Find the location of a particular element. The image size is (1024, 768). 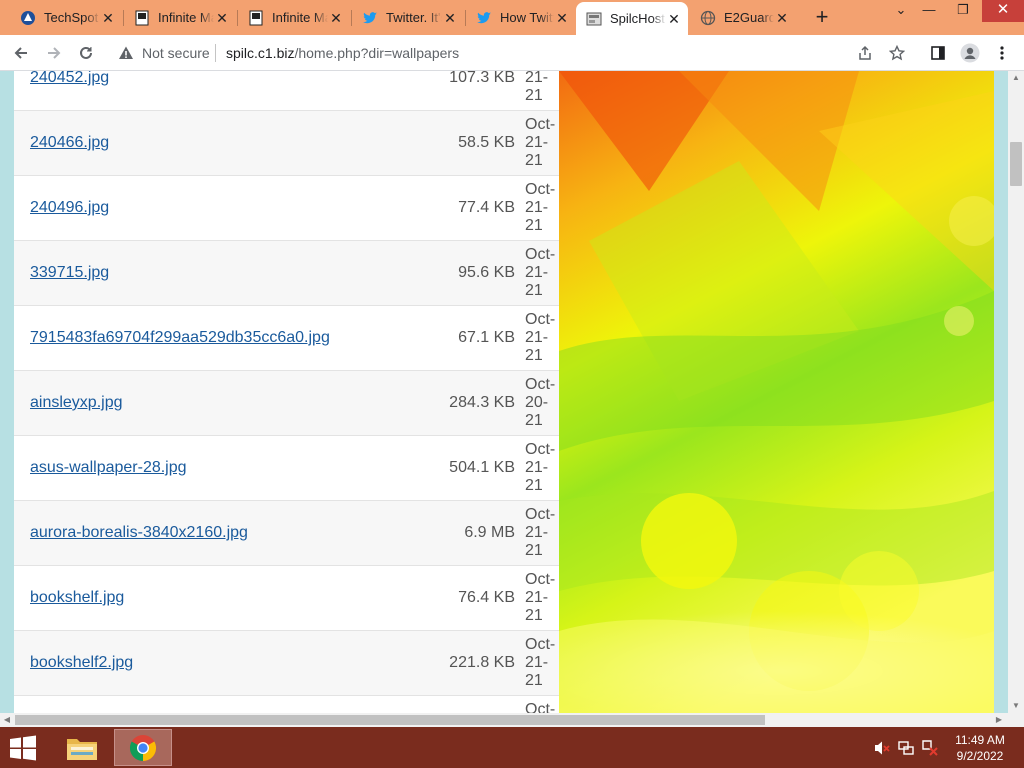

share-icon is located at coordinates (865, 53).